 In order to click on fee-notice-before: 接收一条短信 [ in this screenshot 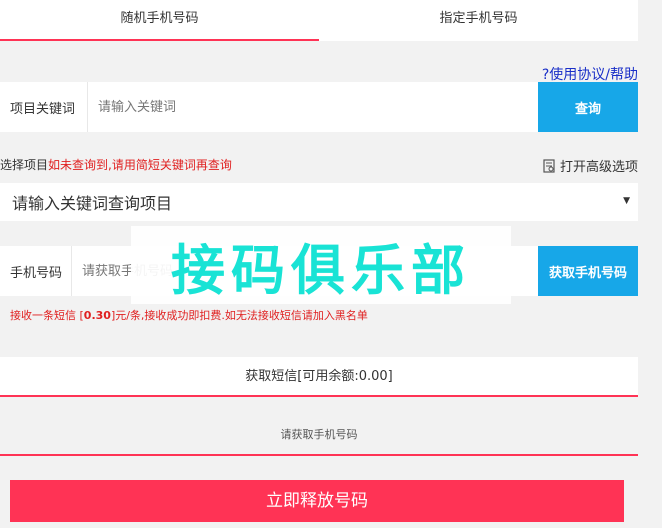, I will do `click(47, 315)`.